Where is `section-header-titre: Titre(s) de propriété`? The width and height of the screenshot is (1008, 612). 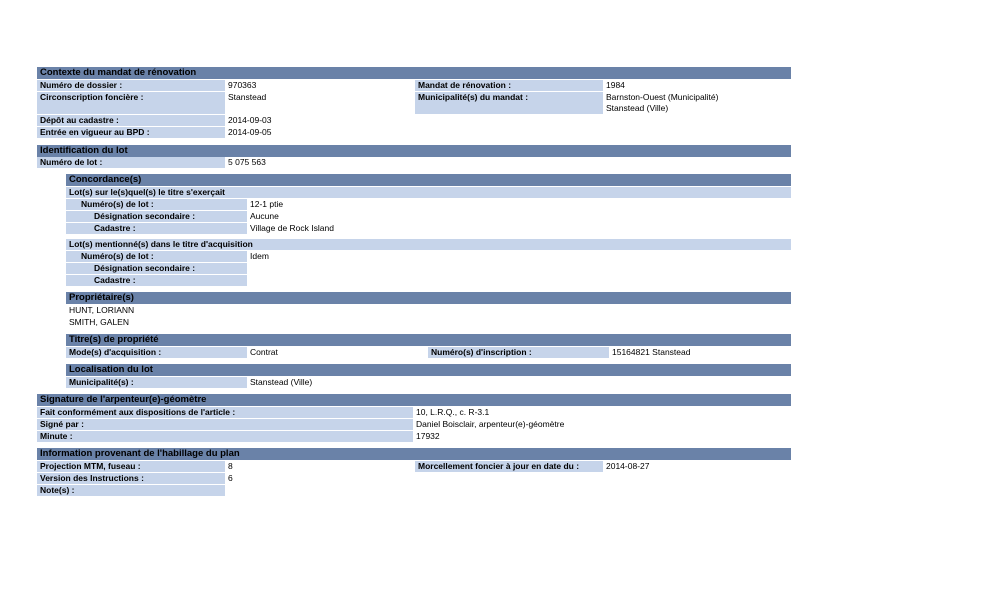 section-header-titre: Titre(s) de propriété is located at coordinates (428, 340).